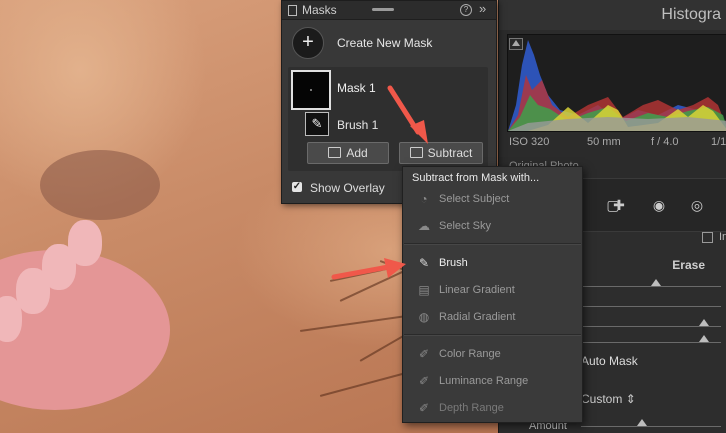 The height and width of the screenshot is (433, 726). What do you see at coordinates (100, 185) in the screenshot?
I see `mouth-corner` at bounding box center [100, 185].